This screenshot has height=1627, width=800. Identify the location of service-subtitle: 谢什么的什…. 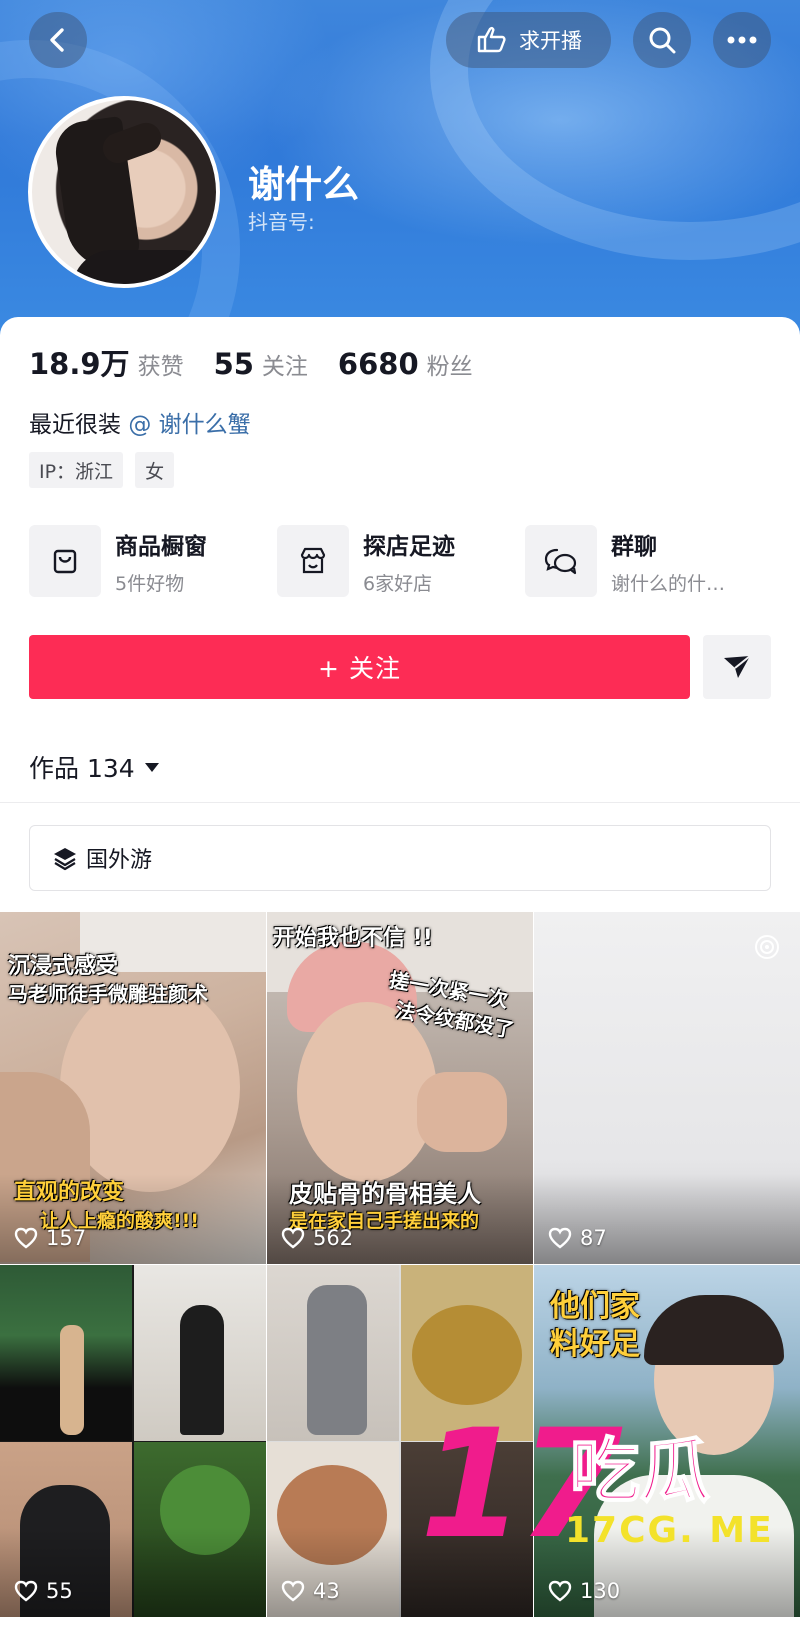
(668, 583).